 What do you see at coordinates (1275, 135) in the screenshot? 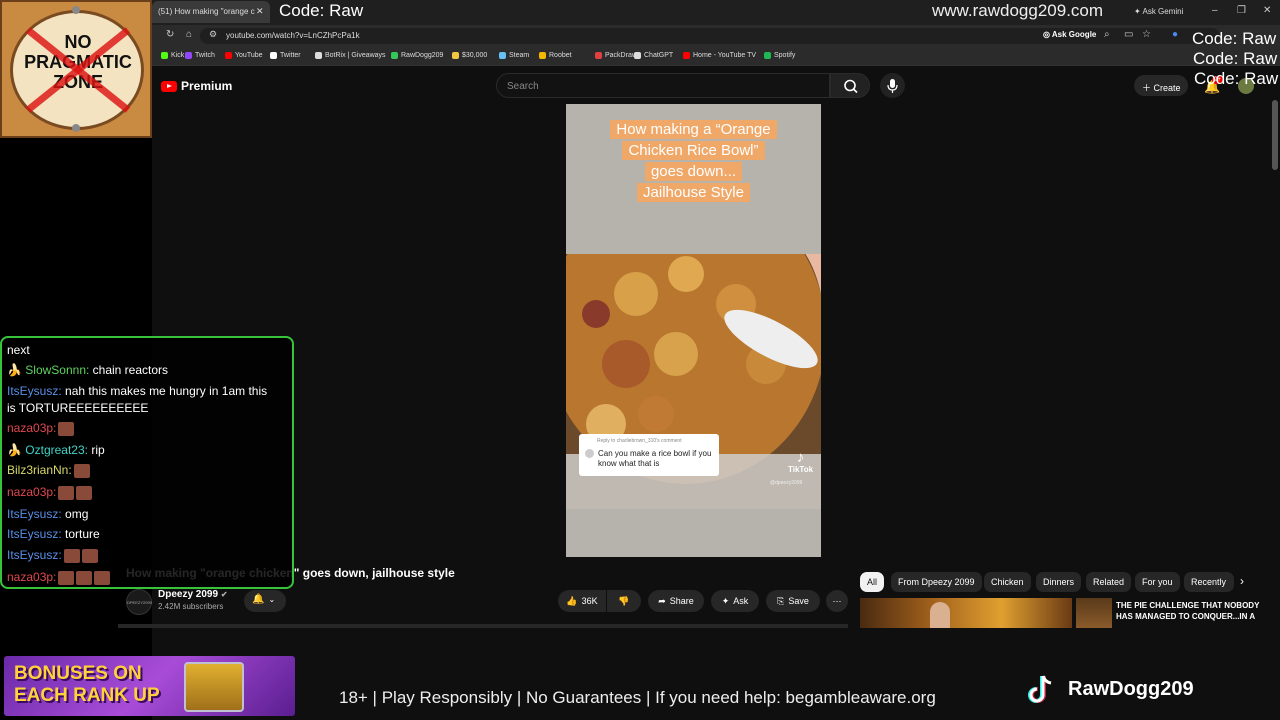
I see `scrollbar-thumb` at bounding box center [1275, 135].